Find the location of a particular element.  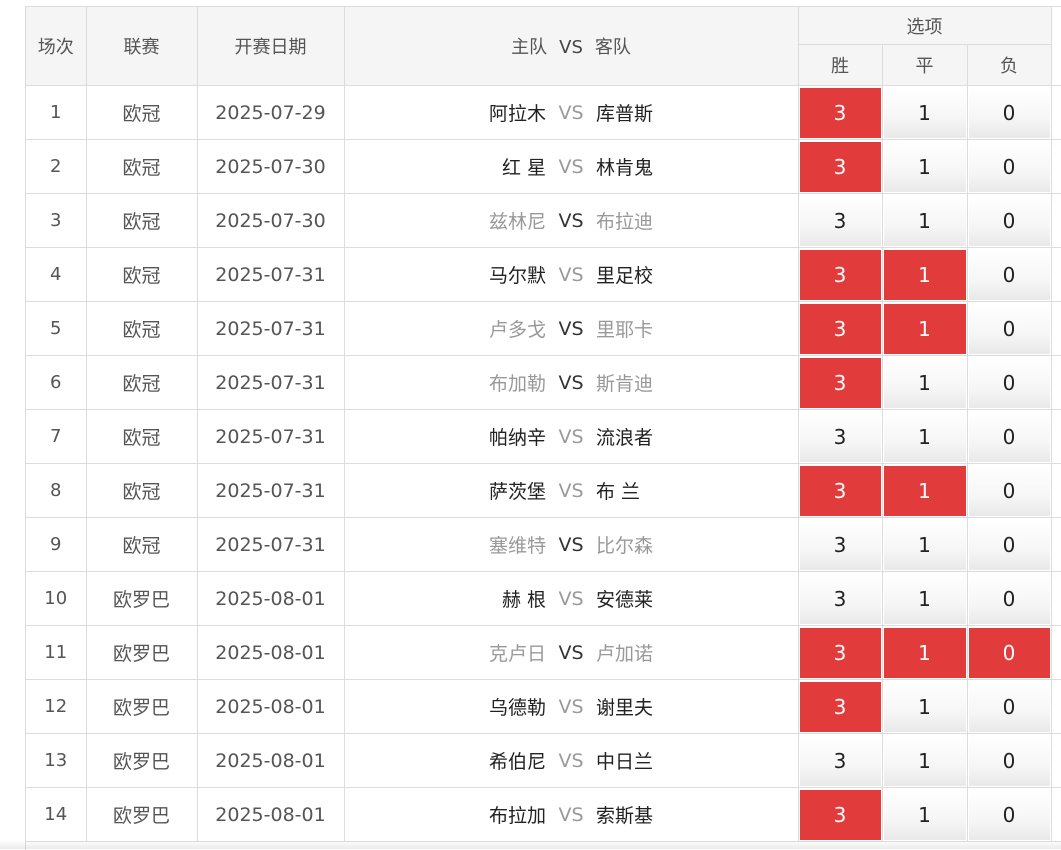

away-team: 中日兰 is located at coordinates (625, 762).